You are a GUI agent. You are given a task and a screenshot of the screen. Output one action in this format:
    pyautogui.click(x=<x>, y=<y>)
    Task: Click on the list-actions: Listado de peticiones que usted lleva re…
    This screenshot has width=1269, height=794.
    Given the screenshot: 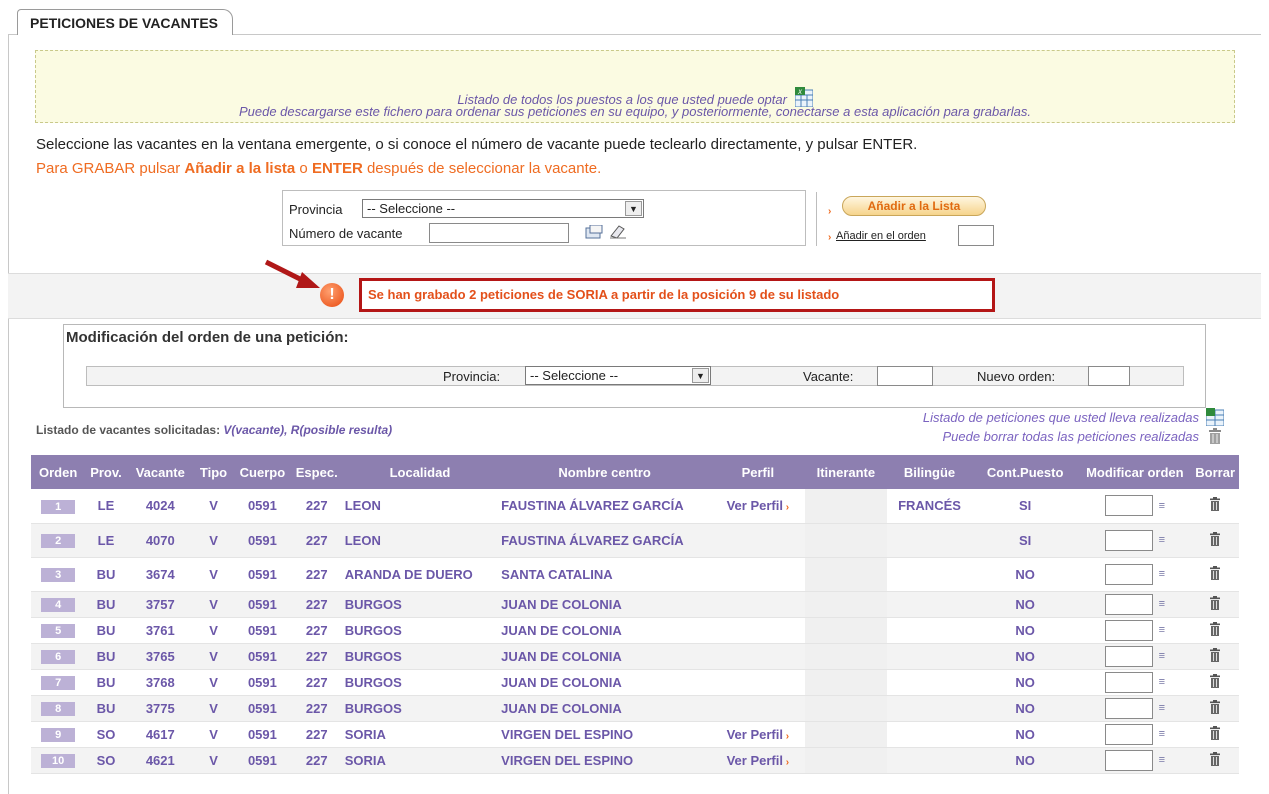 What is the action you would take?
    pyautogui.click(x=1061, y=427)
    